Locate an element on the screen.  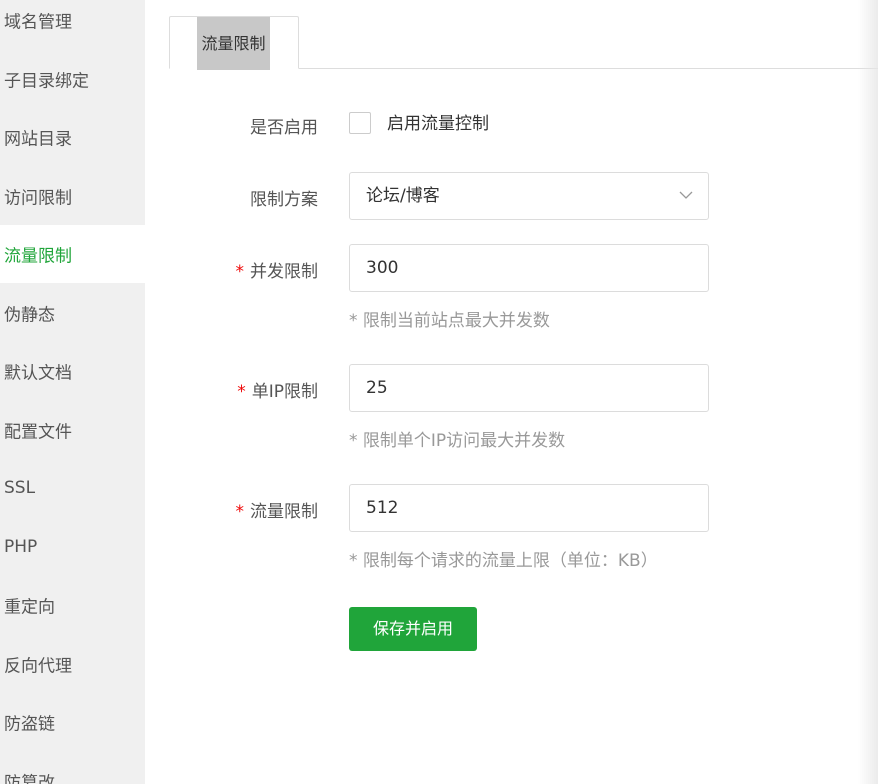
sidebar-item-tamper-proof: 防篡改 is located at coordinates (72, 768).